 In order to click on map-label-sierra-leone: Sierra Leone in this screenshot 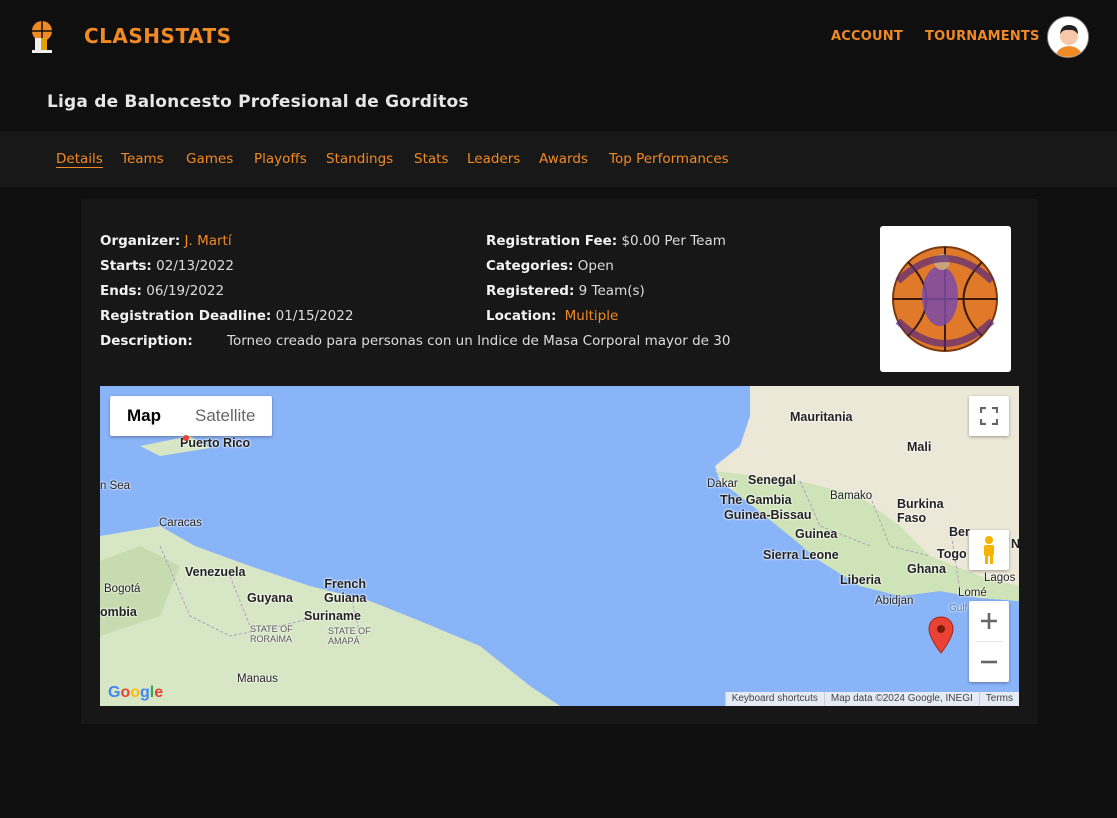, I will do `click(801, 555)`.